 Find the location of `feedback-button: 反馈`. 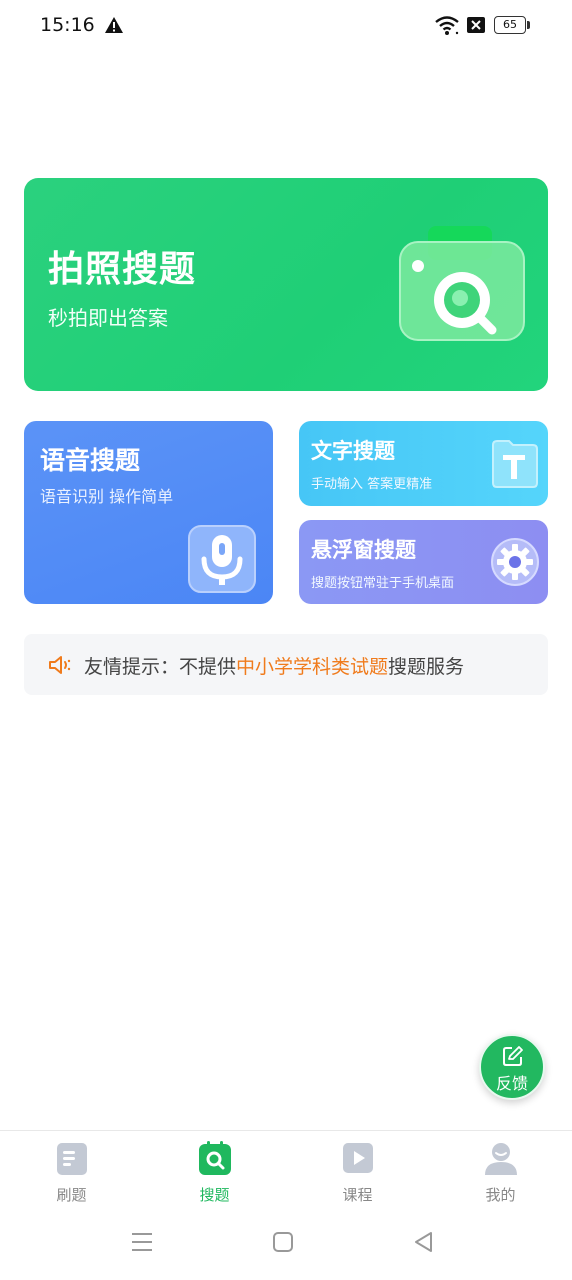

feedback-button: 反馈 is located at coordinates (512, 1067).